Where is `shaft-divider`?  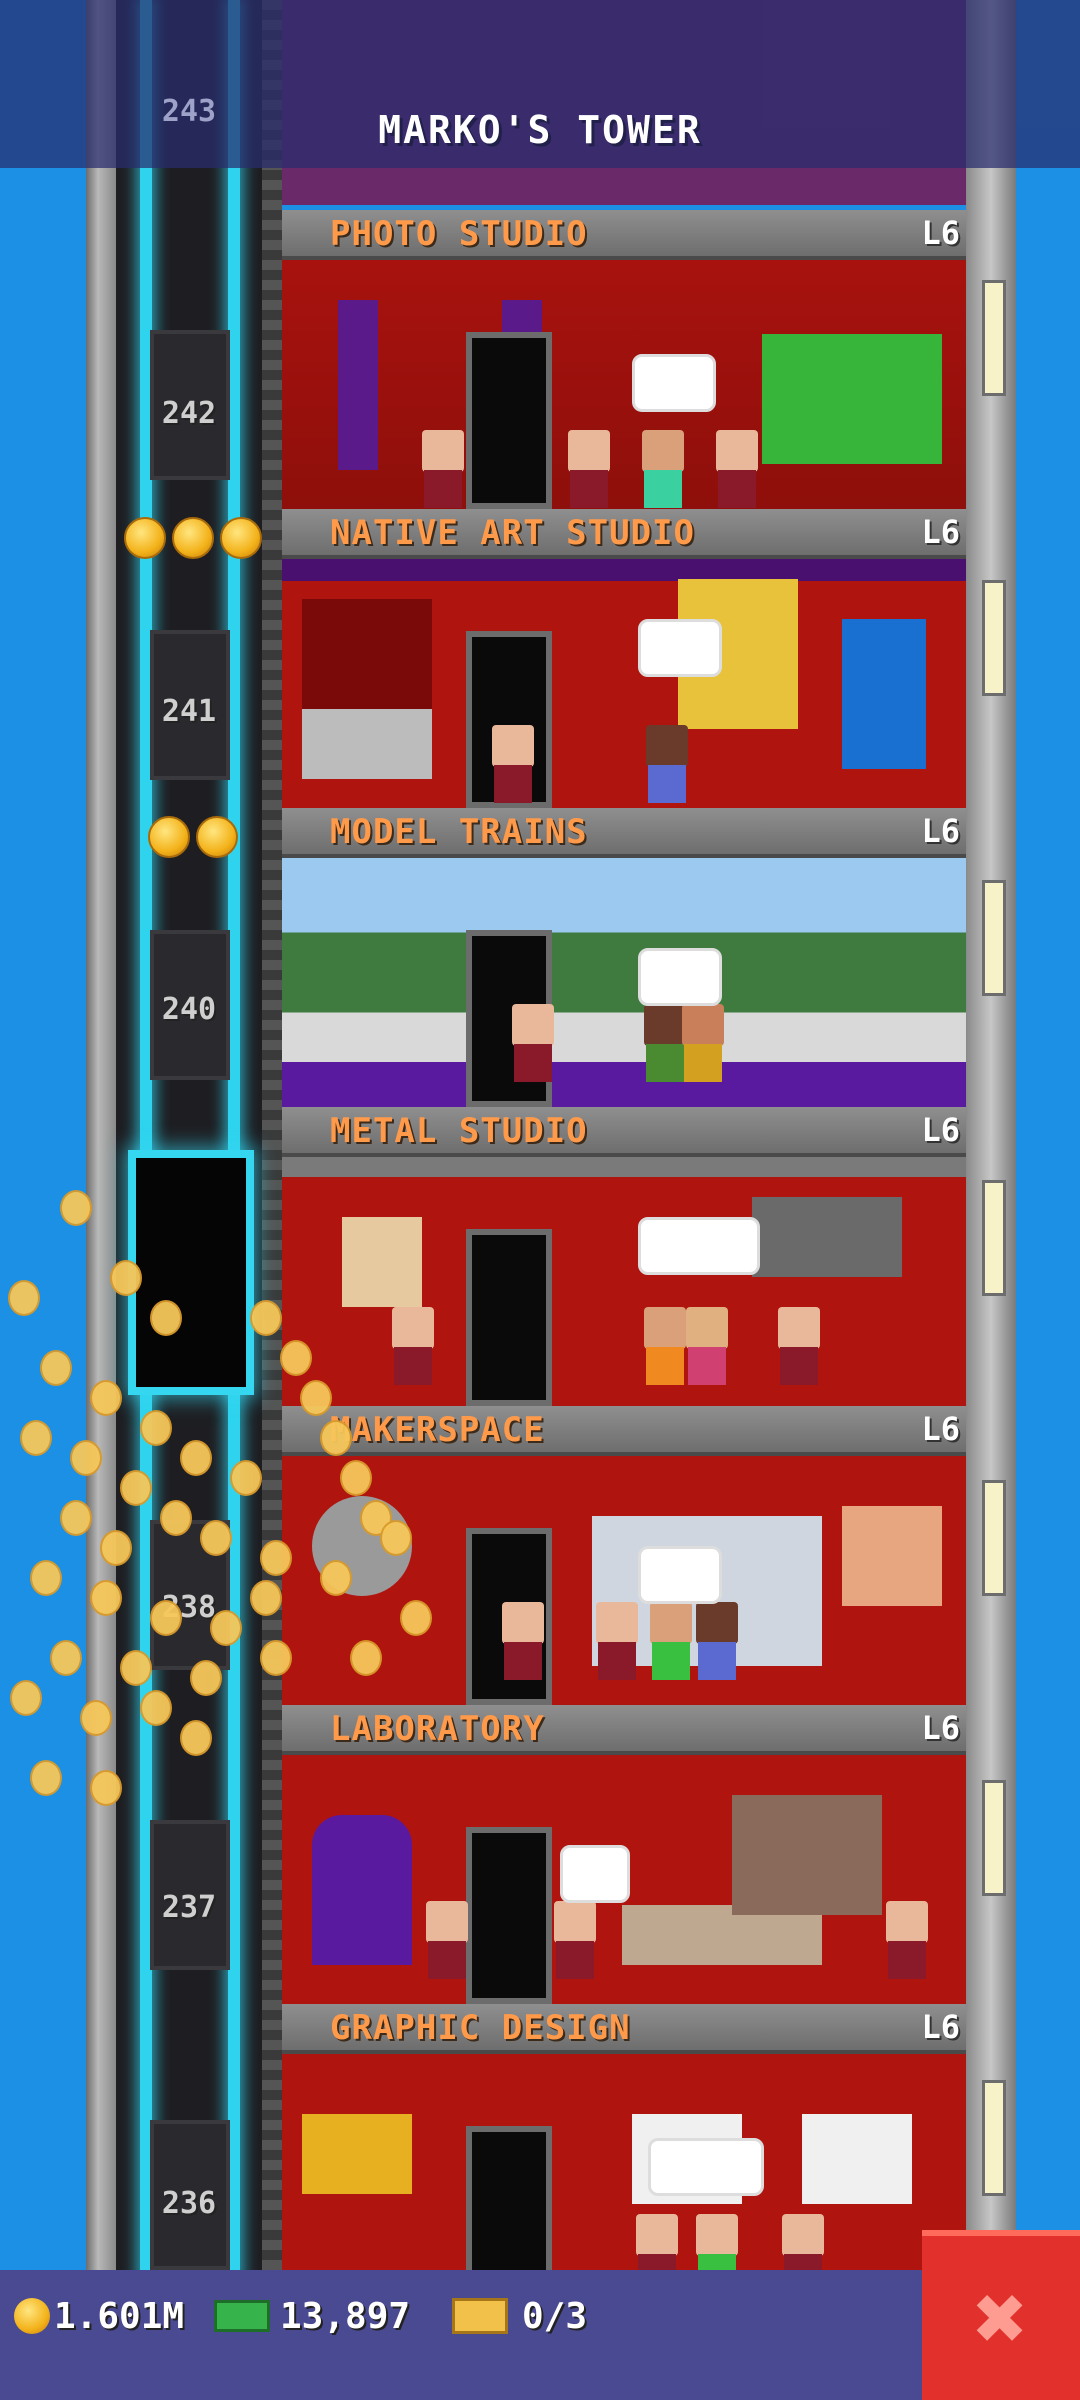
shaft-divider is located at coordinates (272, 1140).